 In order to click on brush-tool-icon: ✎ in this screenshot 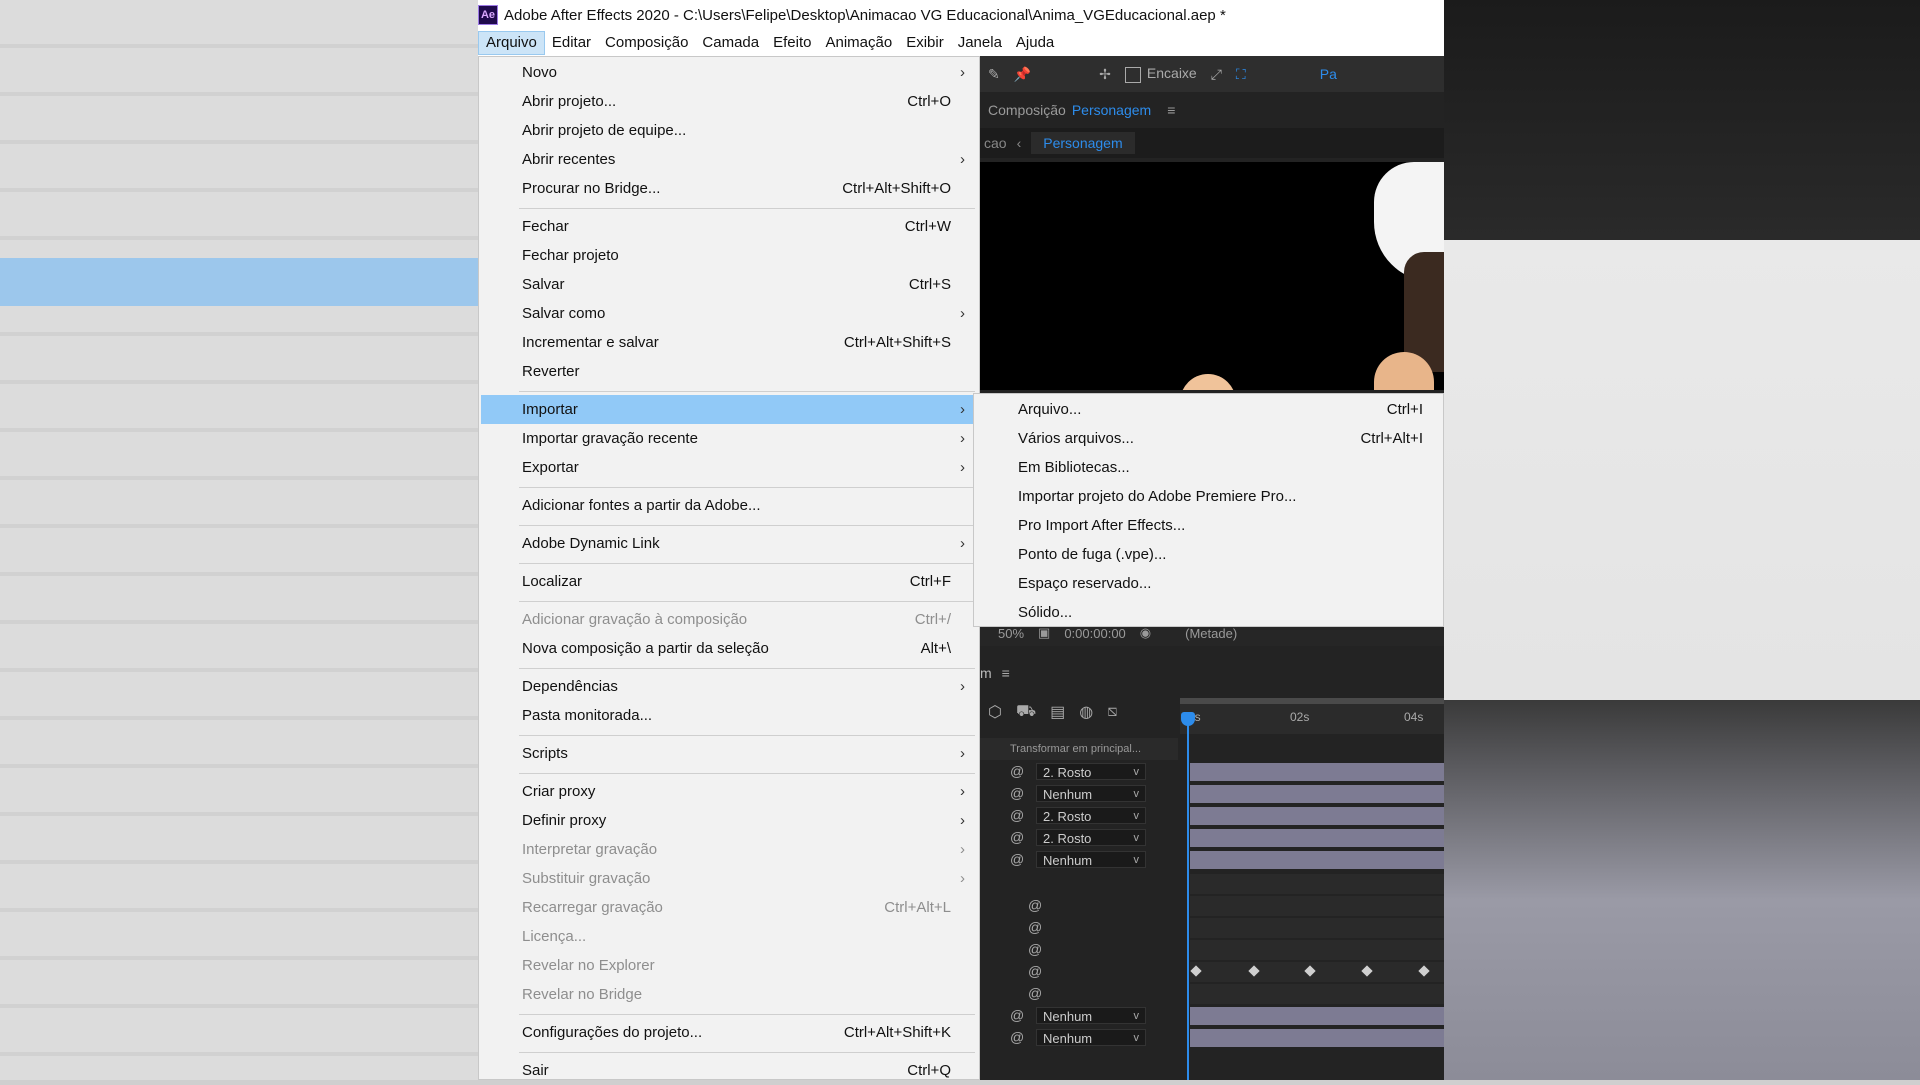, I will do `click(994, 74)`.